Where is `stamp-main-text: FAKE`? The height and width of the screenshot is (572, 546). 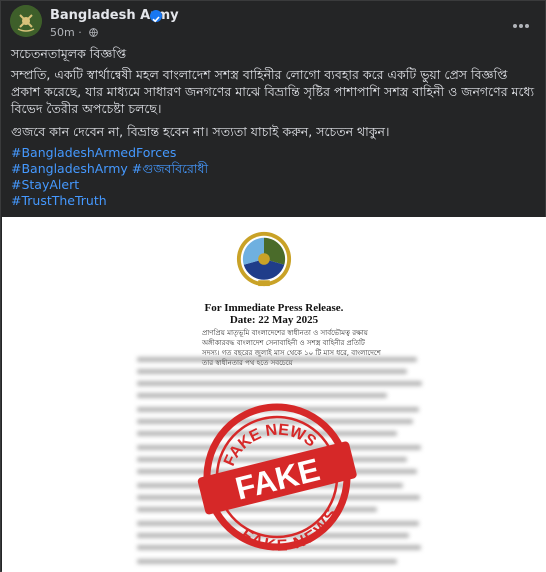 stamp-main-text: FAKE is located at coordinates (278, 479).